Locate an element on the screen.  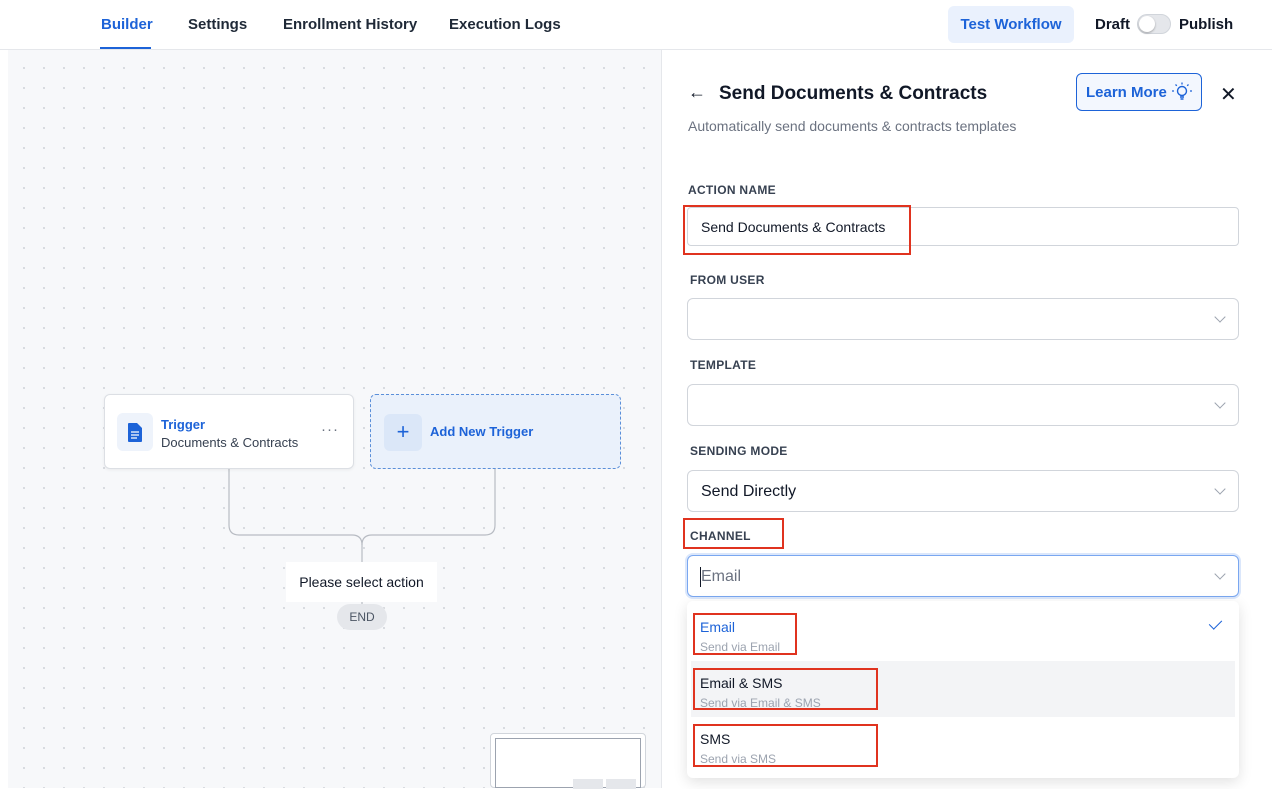
from-user-select is located at coordinates (963, 319).